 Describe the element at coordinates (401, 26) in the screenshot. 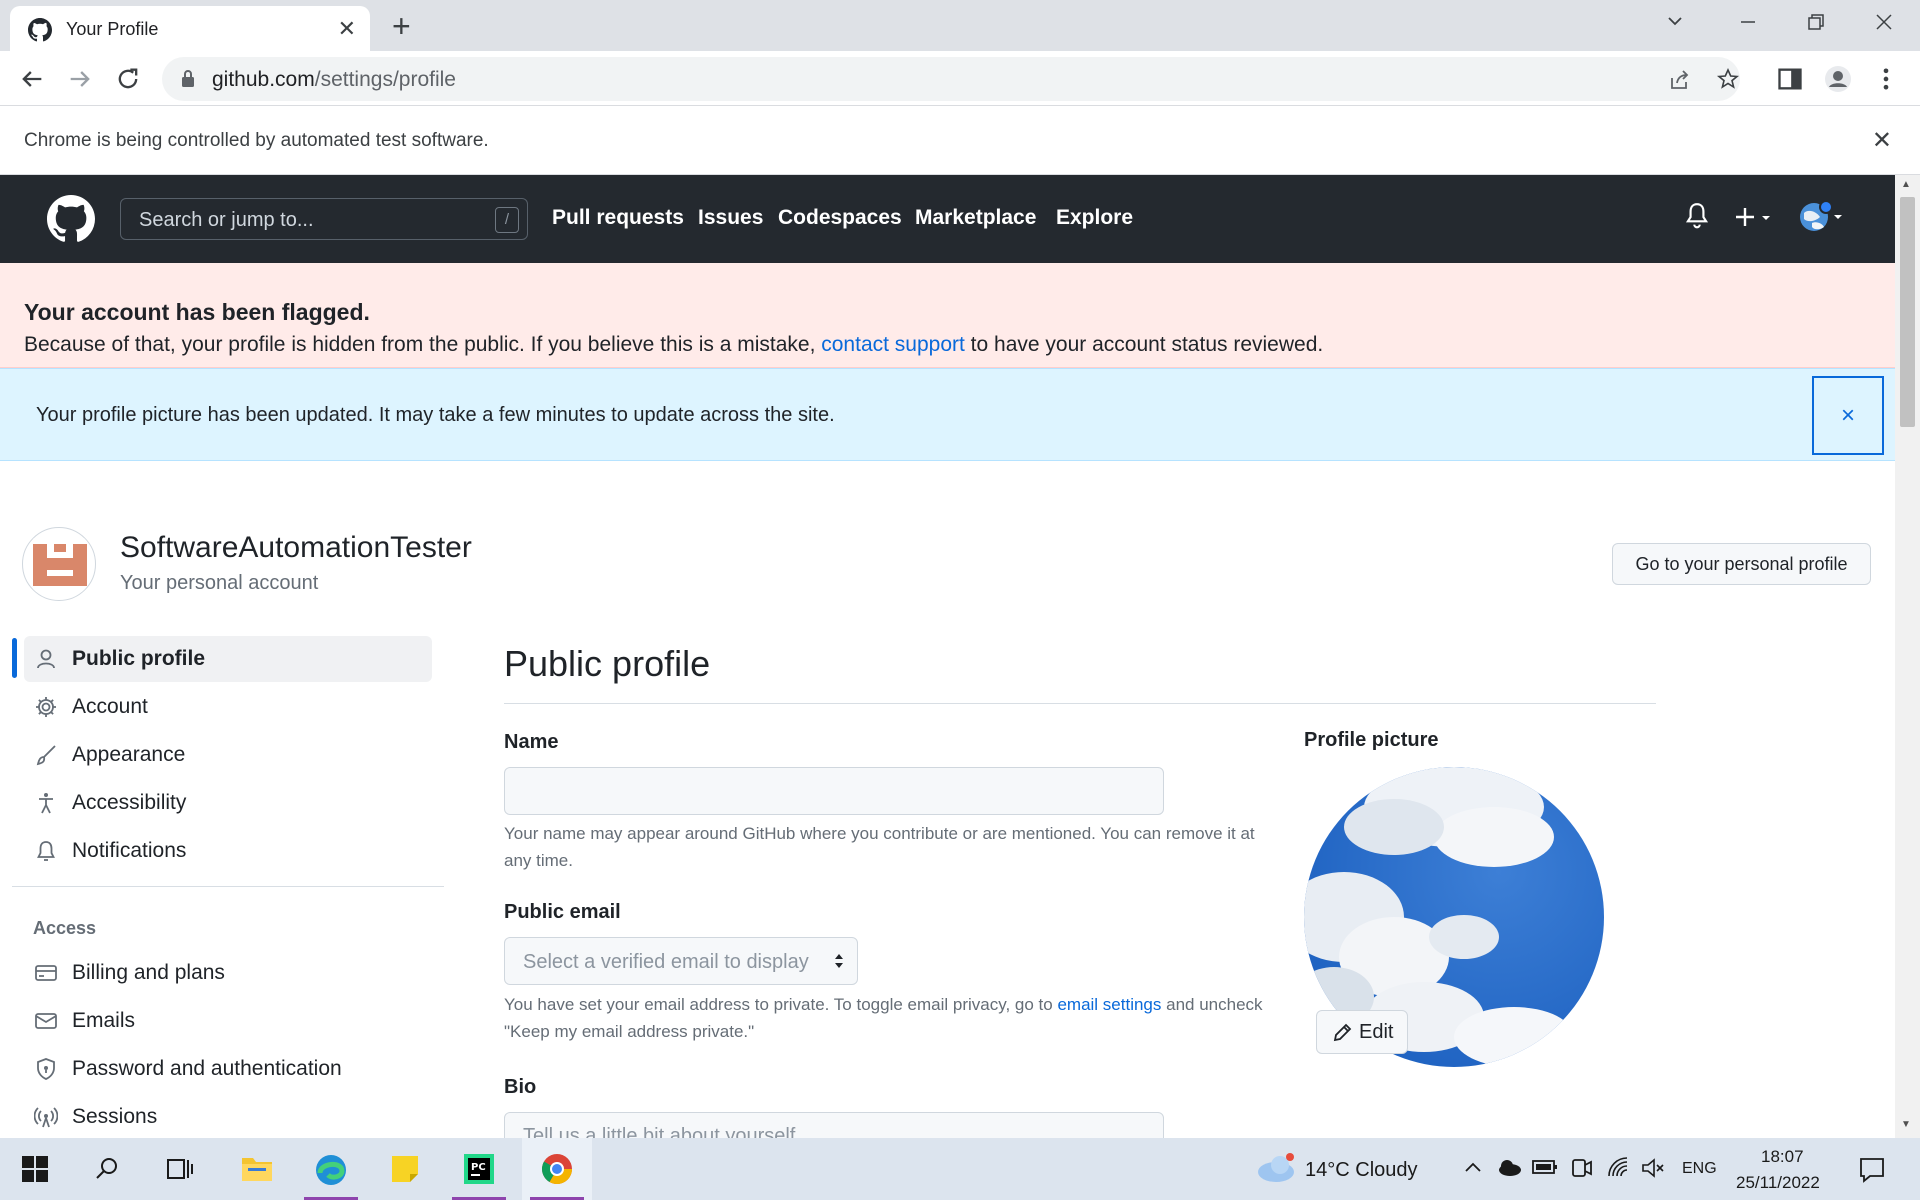

I see `new-tab-button: +` at that location.